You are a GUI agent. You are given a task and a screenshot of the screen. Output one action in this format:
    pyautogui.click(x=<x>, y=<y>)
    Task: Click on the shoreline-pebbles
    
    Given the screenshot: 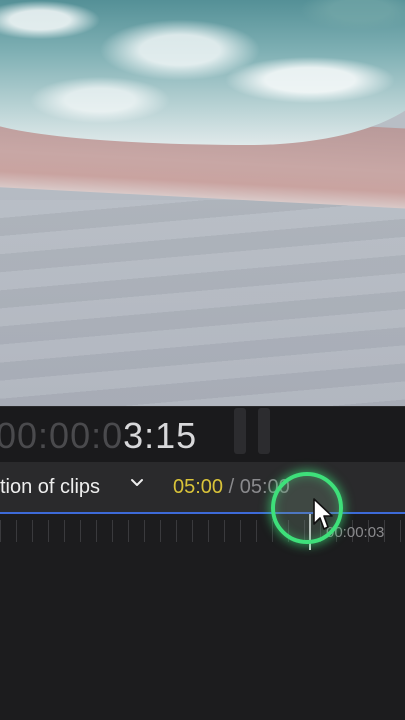 What is the action you would take?
    pyautogui.click(x=202, y=188)
    